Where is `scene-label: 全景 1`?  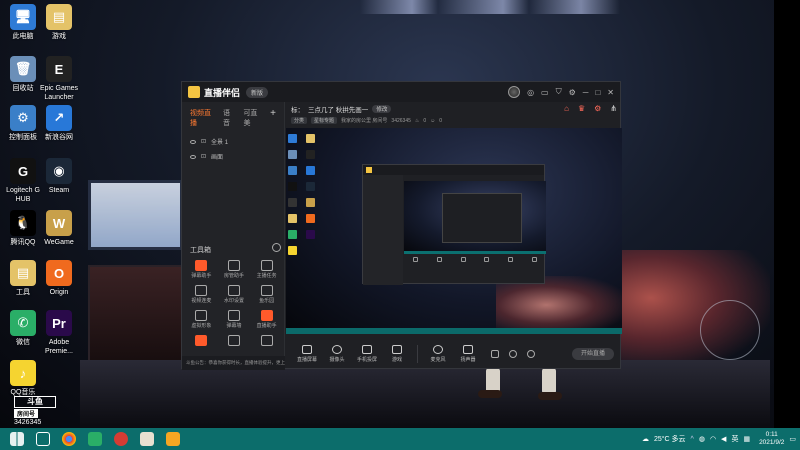 scene-label: 全景 1 is located at coordinates (220, 143).